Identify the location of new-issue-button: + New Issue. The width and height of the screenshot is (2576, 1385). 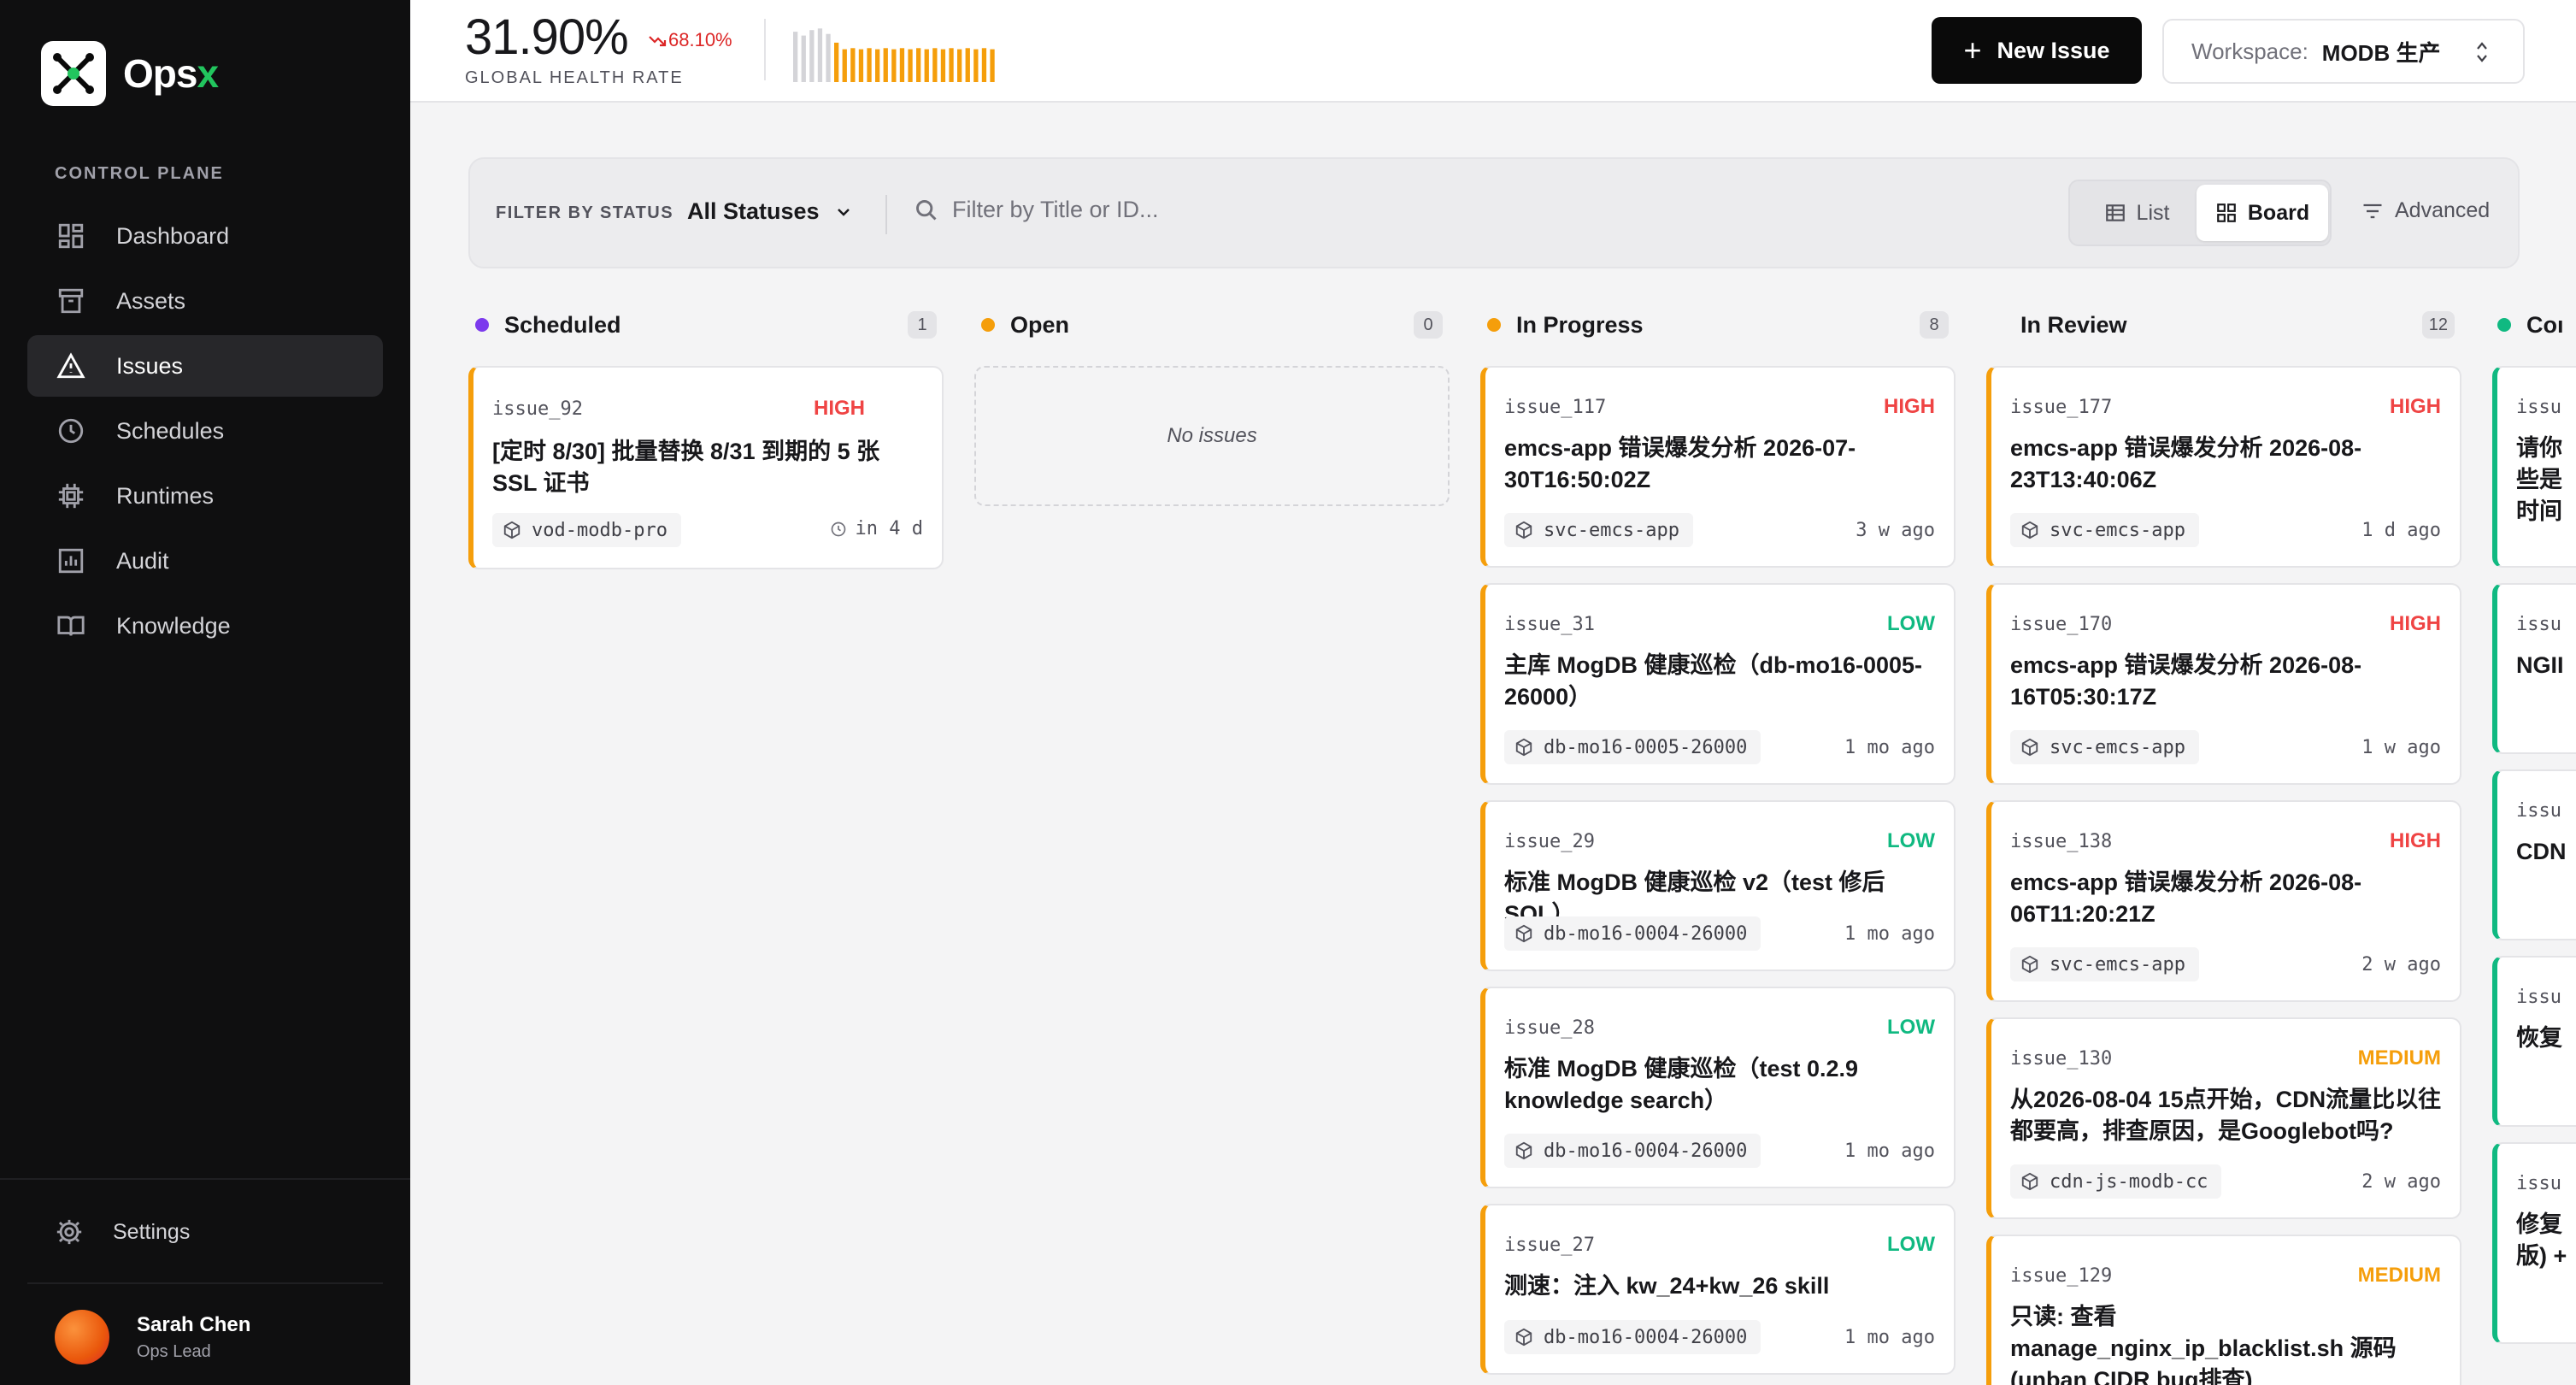
(2037, 50).